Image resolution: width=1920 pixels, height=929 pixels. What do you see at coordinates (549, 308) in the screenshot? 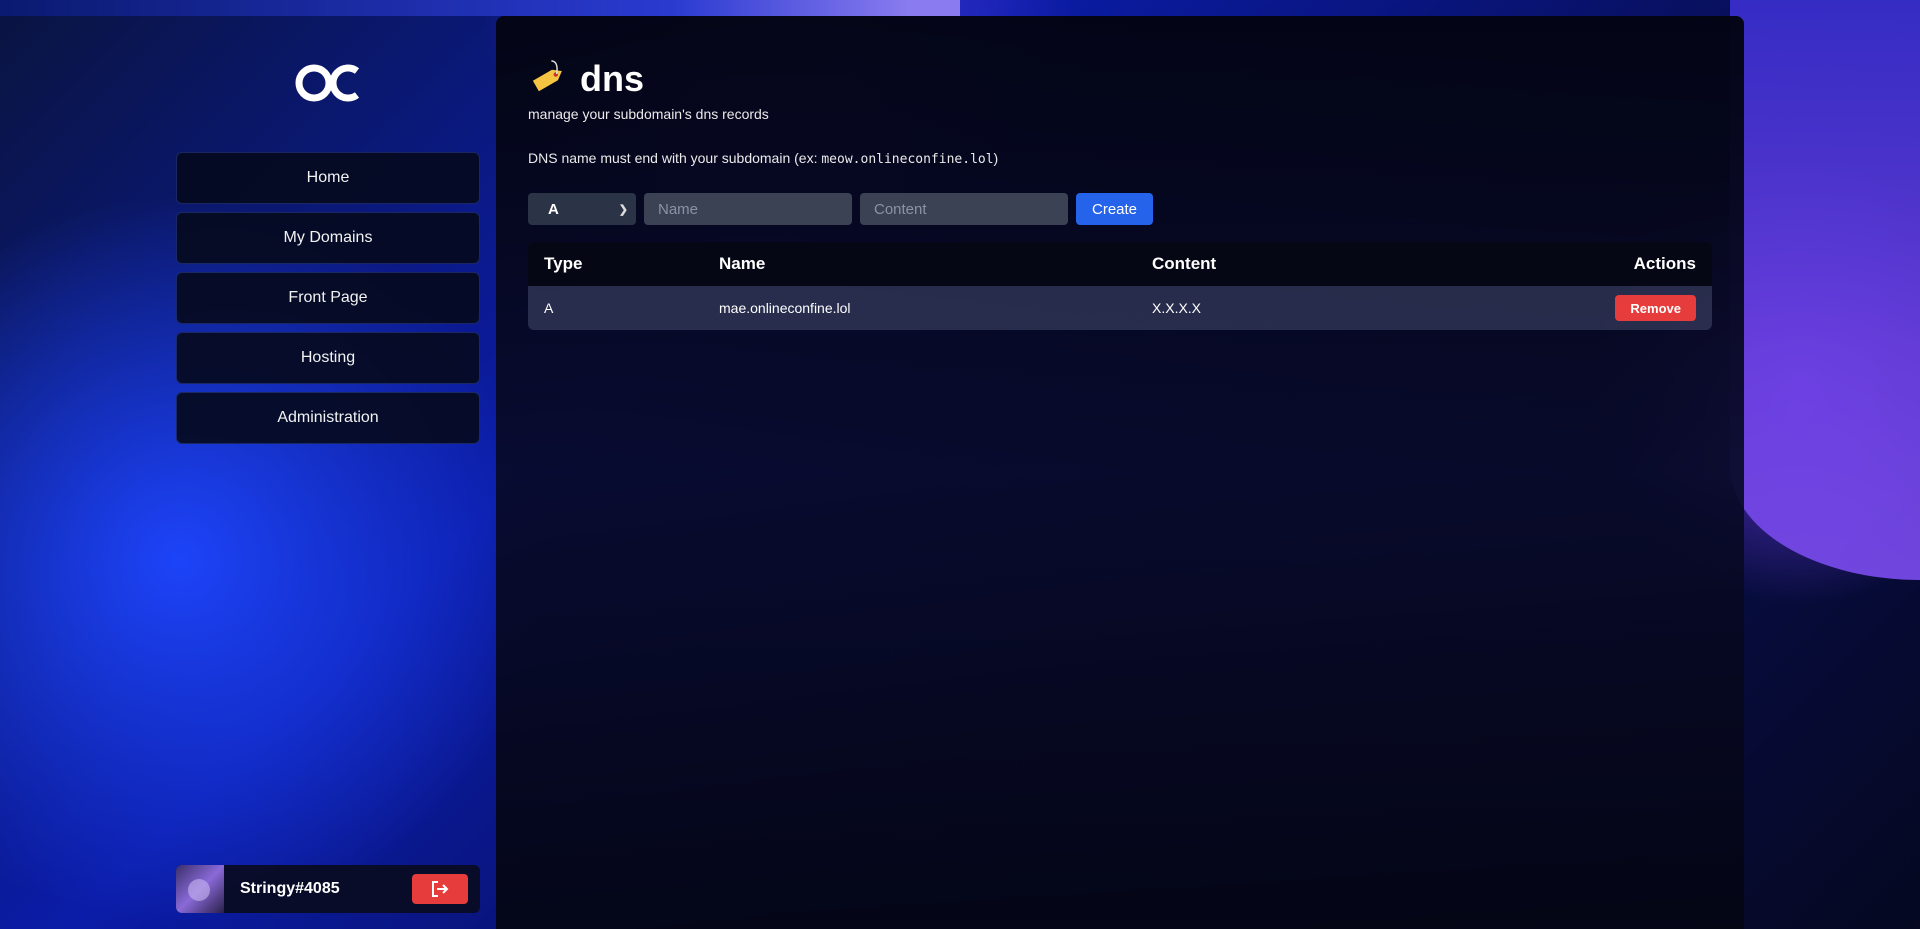
I see `cell-type: A` at bounding box center [549, 308].